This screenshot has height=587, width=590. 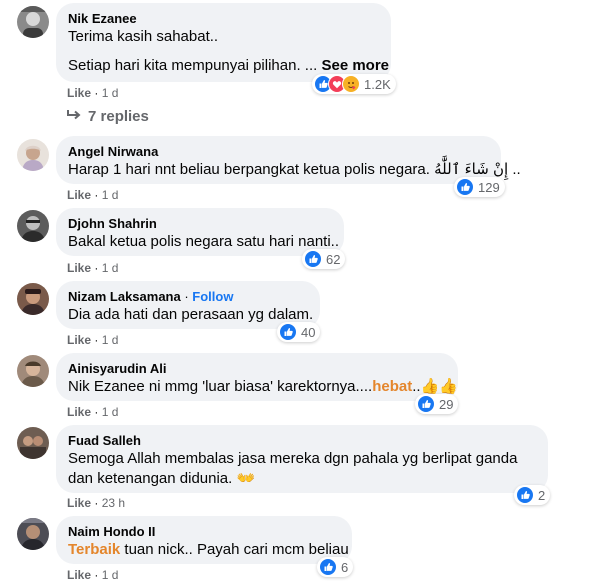 What do you see at coordinates (257, 369) in the screenshot?
I see `comment-author: Ainisyarudin Ali` at bounding box center [257, 369].